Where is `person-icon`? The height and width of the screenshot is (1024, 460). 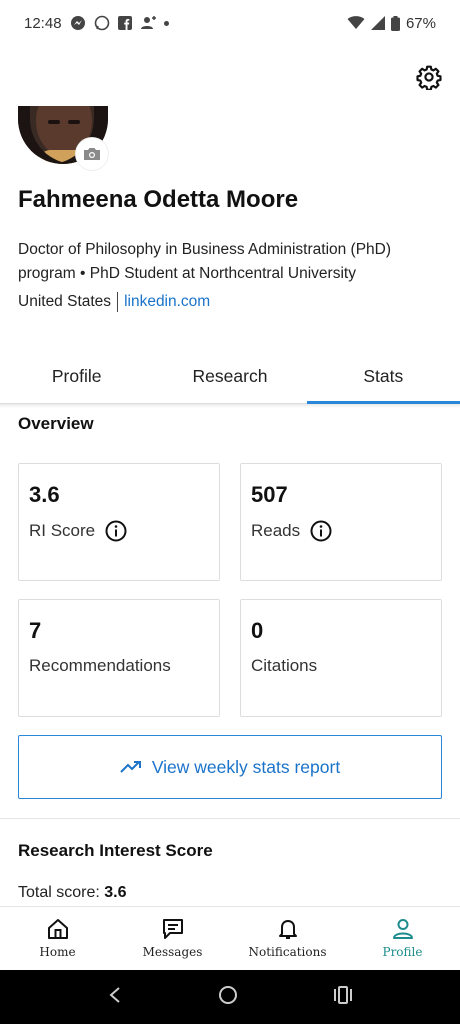
person-icon is located at coordinates (402, 929).